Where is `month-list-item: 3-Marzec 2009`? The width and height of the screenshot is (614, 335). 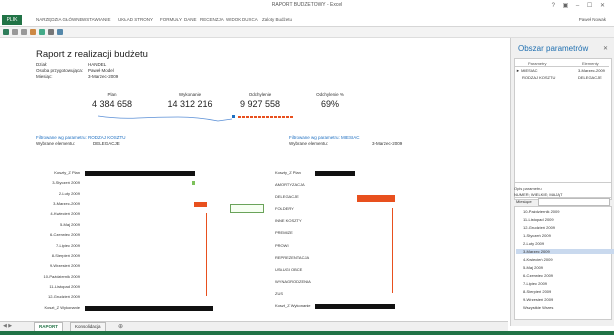
month-list-item: 3-Marzec 2009 is located at coordinates (565, 251).